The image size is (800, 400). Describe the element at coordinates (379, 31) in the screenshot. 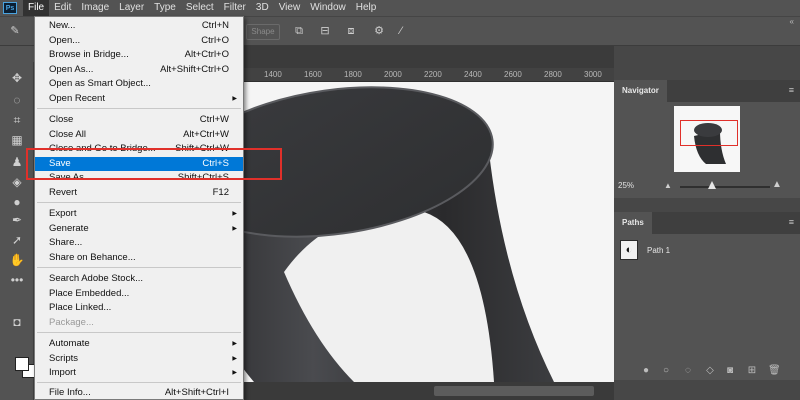

I see `gear-icon: ⚙` at that location.